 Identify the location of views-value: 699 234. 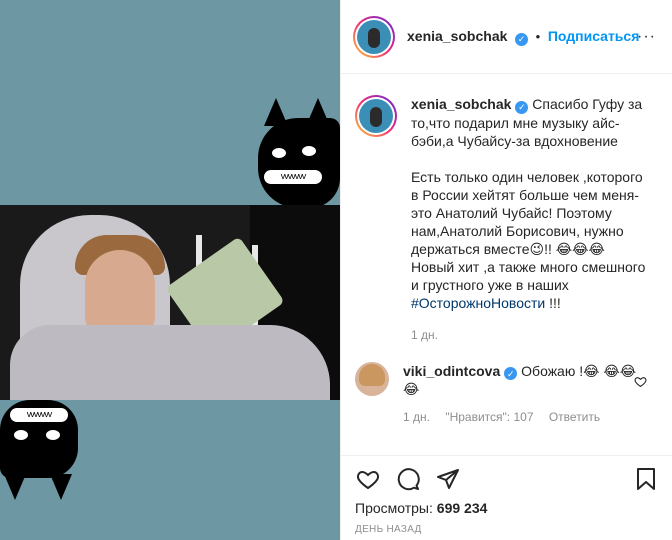
(462, 508).